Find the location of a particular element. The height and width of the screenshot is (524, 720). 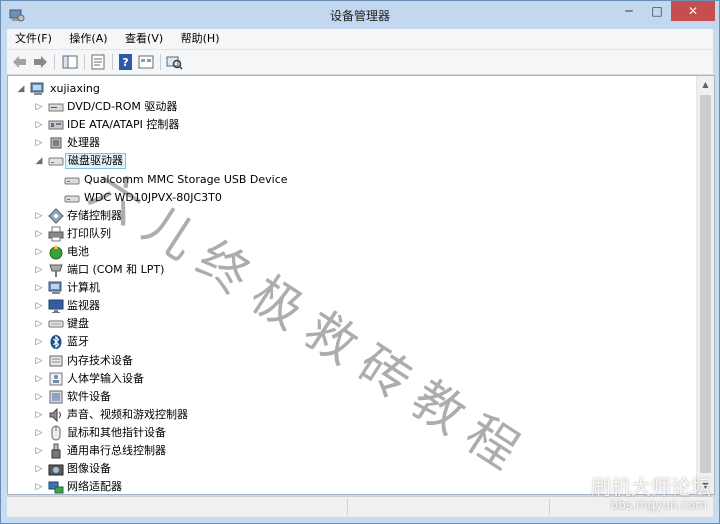

menu-action: 操作(A) is located at coordinates (88, 39).